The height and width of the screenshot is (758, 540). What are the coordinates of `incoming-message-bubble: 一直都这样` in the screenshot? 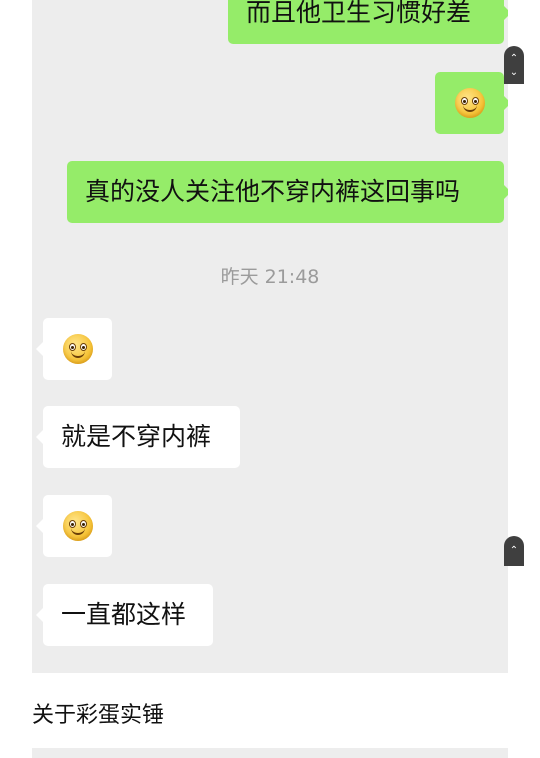 It's located at (124, 615).